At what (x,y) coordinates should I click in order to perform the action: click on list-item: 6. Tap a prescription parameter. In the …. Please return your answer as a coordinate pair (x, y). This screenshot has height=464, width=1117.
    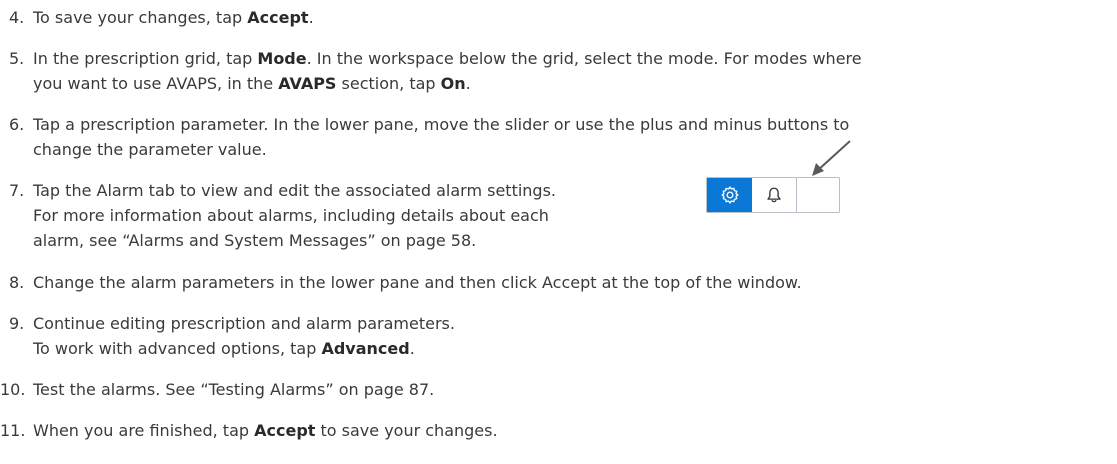
    Looking at the image, I should click on (555, 137).